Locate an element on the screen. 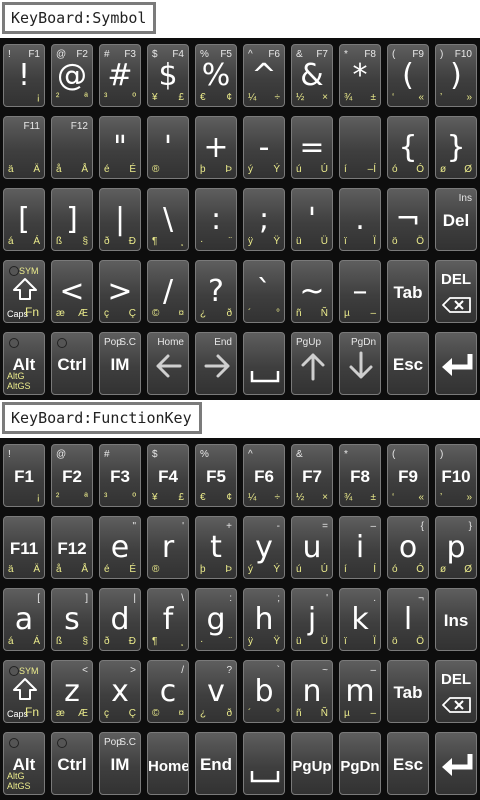 This screenshot has height=800, width=480. function-key-f10: ) ’ » F10 is located at coordinates (456, 475).